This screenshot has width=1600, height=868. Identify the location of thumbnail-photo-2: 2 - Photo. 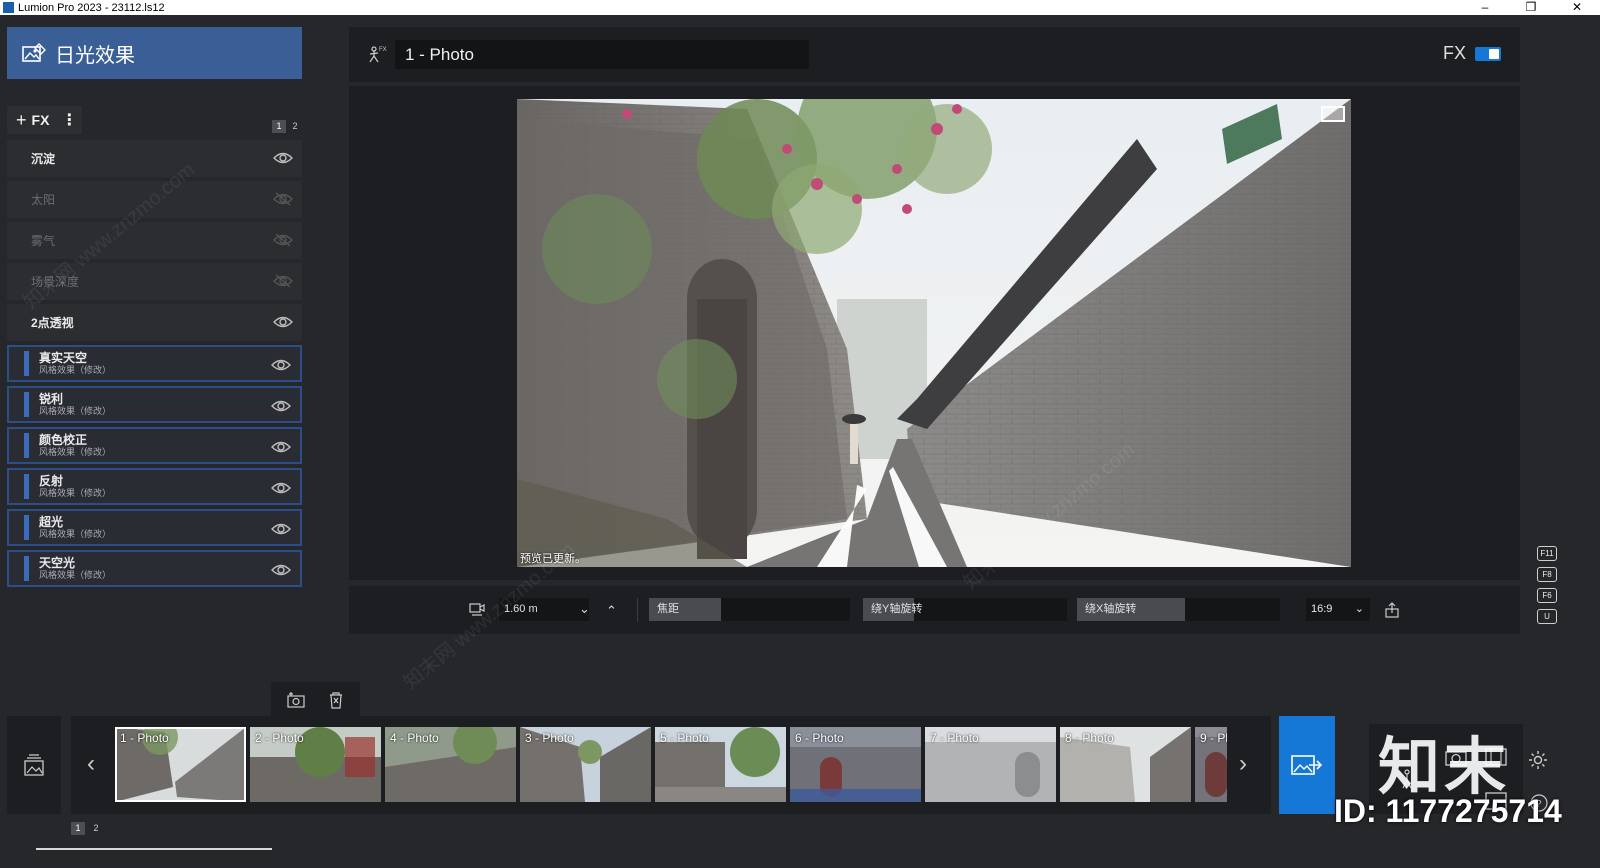
(315, 764).